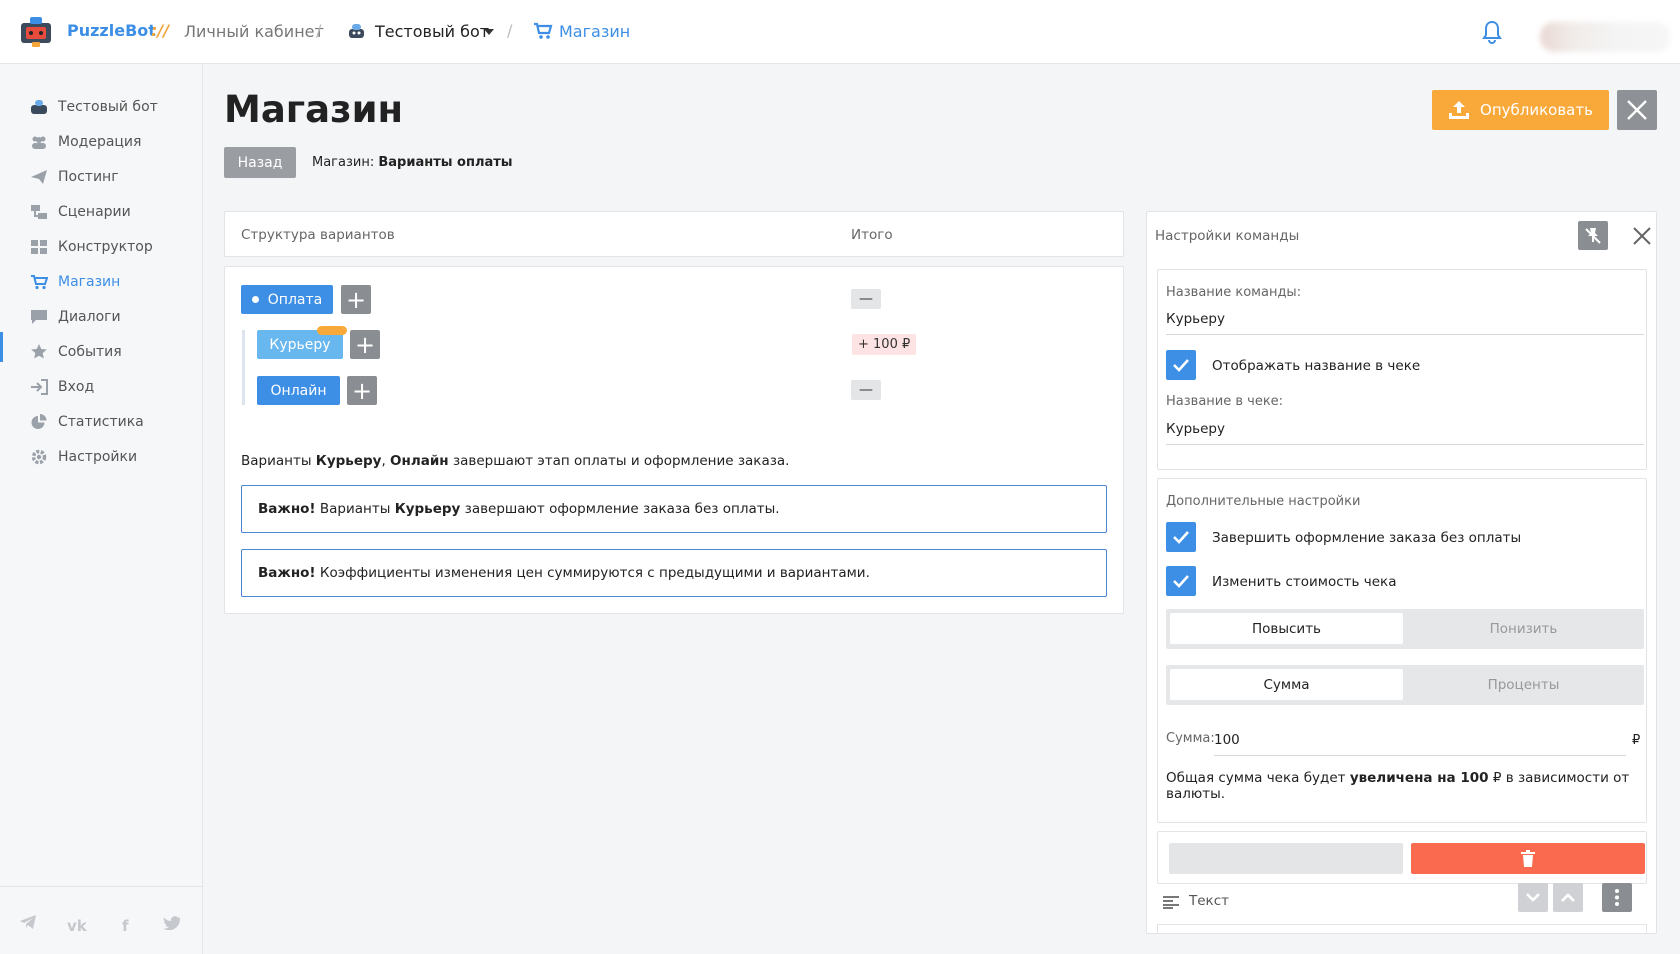  What do you see at coordinates (91, 247) in the screenshot?
I see `sidebar-item-constructor: Конструктор` at bounding box center [91, 247].